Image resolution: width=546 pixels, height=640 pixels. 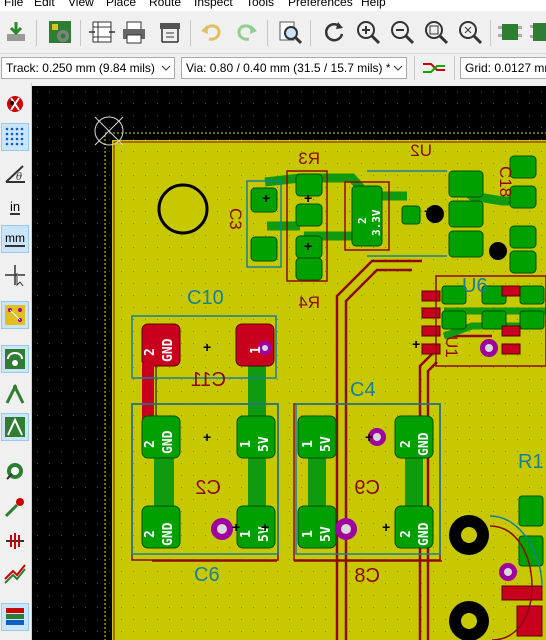 What do you see at coordinates (288, 68) in the screenshot?
I see `via-size-value: Via: 0.80 / 0.40 mm (31.5 / 15.7 mils) *` at bounding box center [288, 68].